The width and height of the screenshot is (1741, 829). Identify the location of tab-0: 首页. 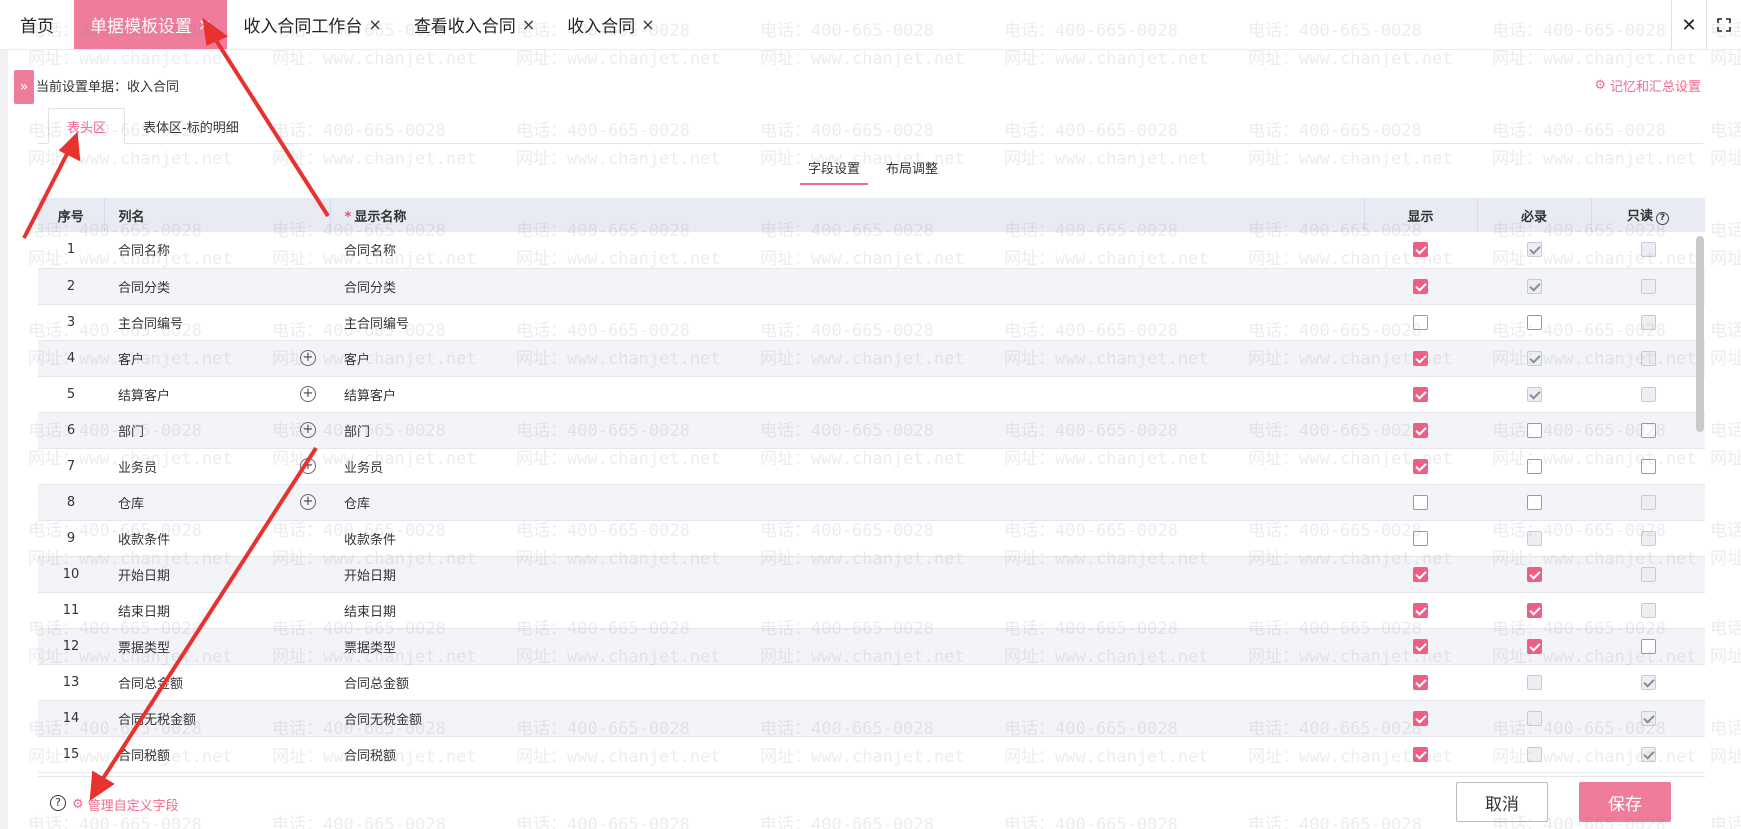
(37, 24).